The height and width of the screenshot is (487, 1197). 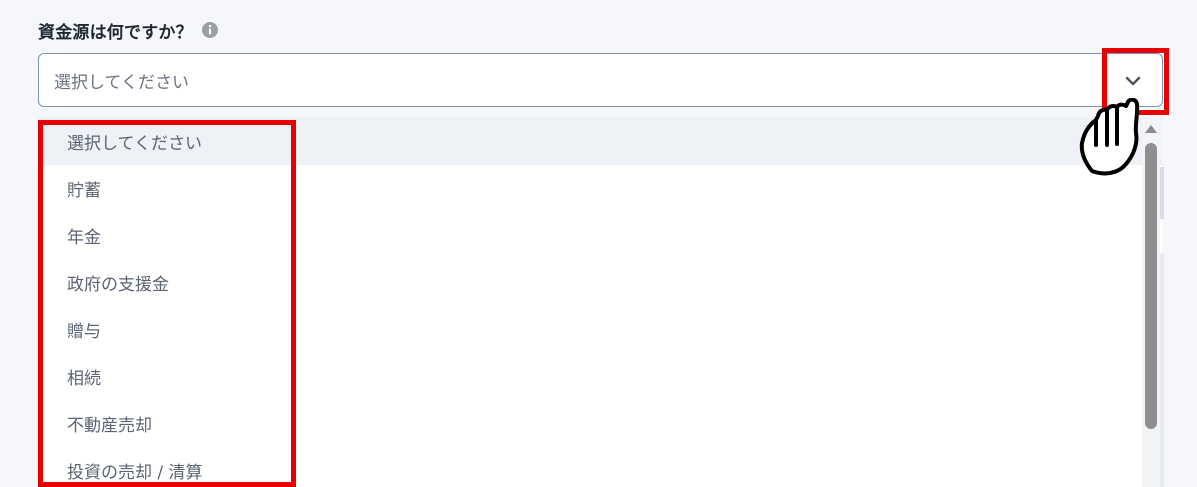 I want to click on question-row: 資金源は何ですか？, so click(x=128, y=30).